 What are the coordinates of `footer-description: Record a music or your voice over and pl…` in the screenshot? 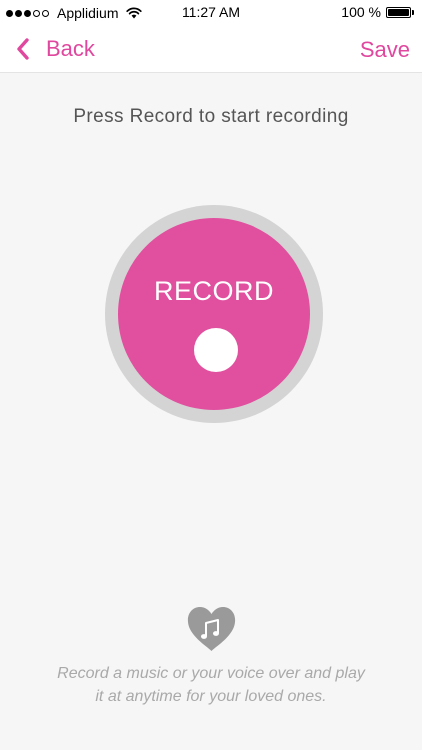 It's located at (211, 685).